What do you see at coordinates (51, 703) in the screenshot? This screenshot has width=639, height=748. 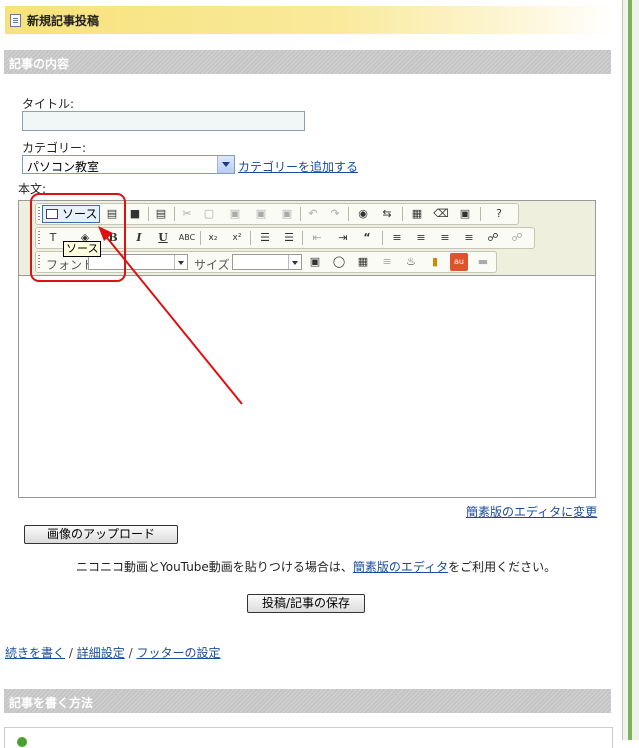 I see `section-title: 記事を書く方法` at bounding box center [51, 703].